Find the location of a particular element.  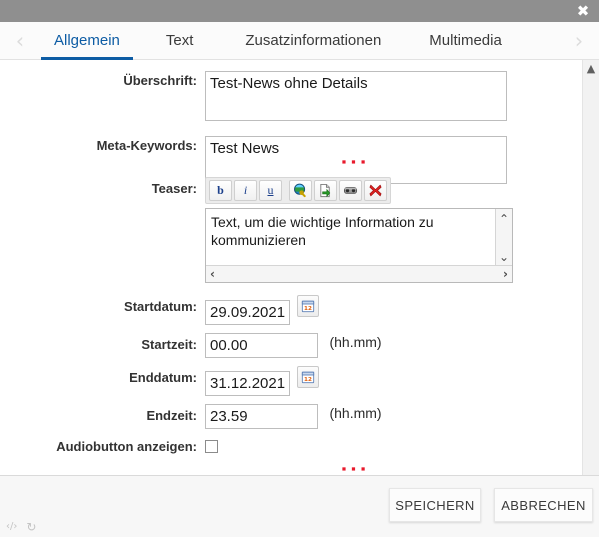

tab-text: Text is located at coordinates (176, 41).